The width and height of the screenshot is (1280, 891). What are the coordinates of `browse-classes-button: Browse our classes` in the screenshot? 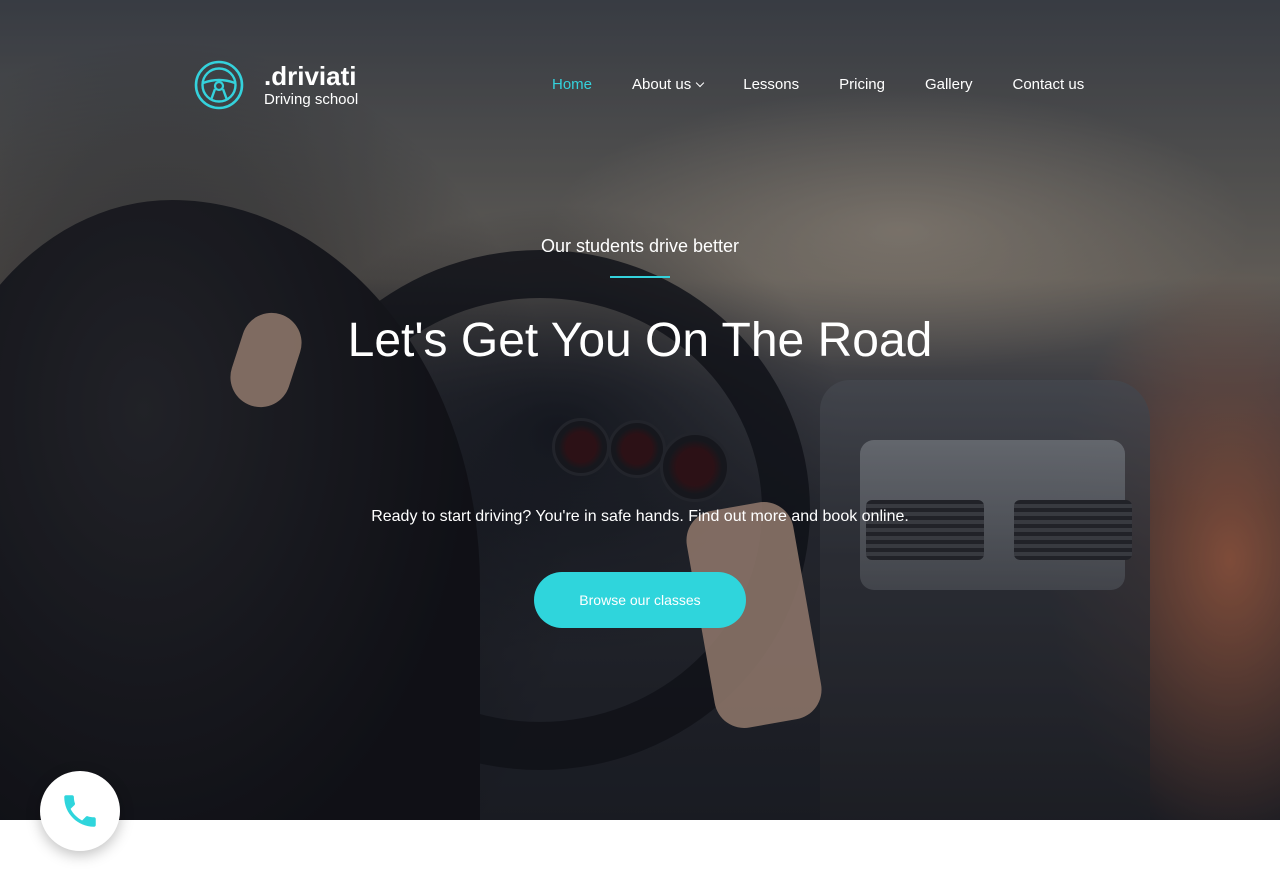 It's located at (640, 600).